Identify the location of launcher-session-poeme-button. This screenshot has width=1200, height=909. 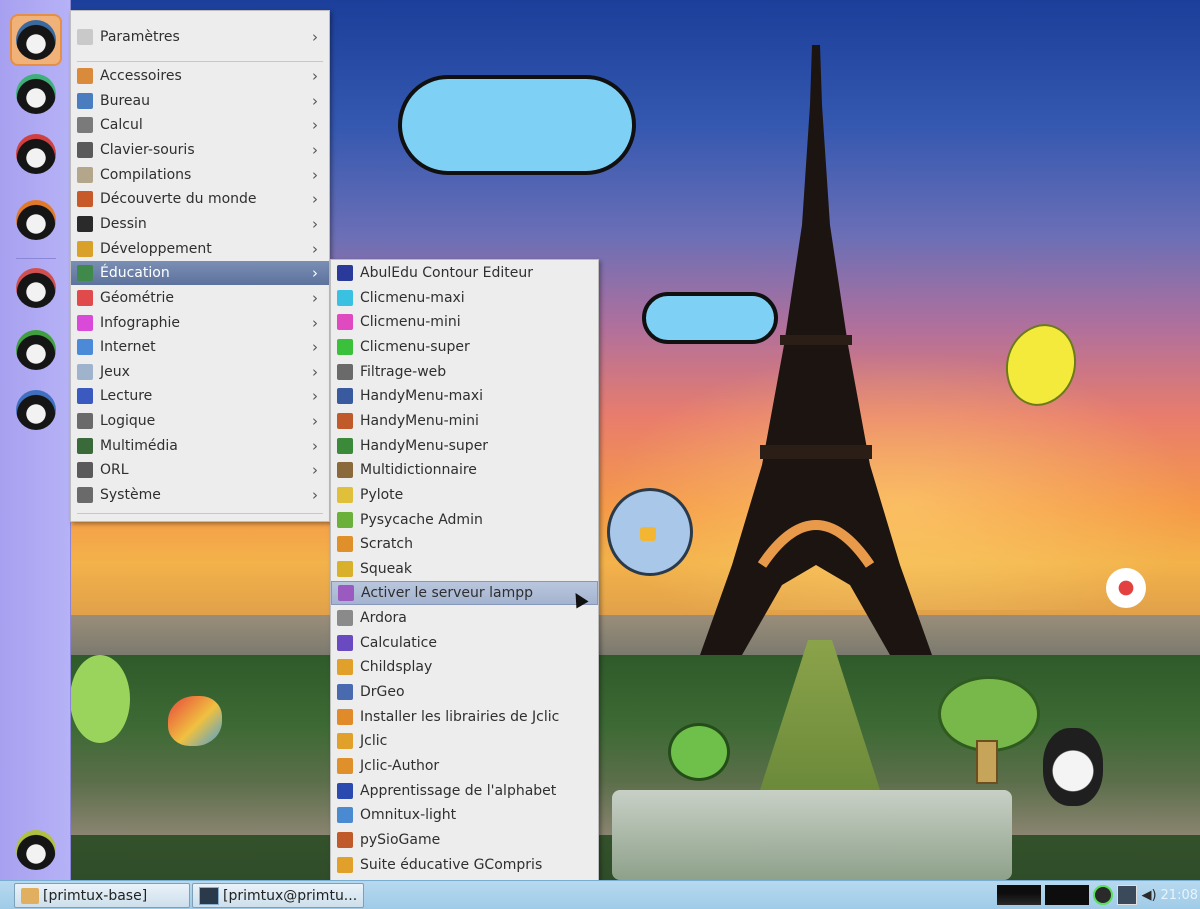
(36, 850).